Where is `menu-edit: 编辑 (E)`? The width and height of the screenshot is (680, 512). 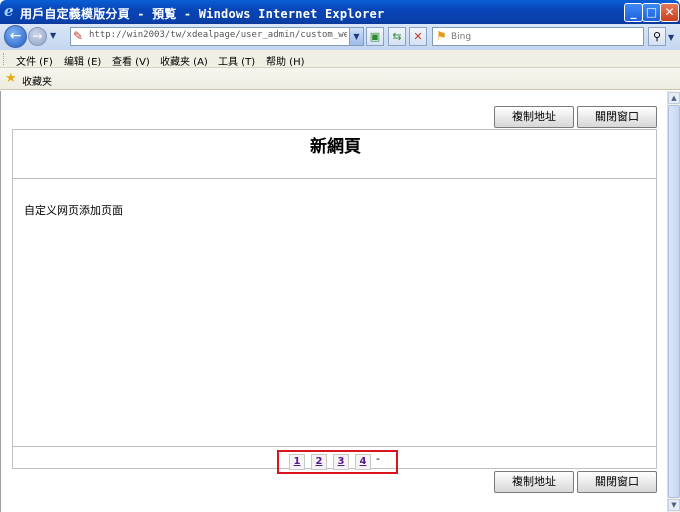
menu-edit: 编辑 (E) is located at coordinates (82, 60).